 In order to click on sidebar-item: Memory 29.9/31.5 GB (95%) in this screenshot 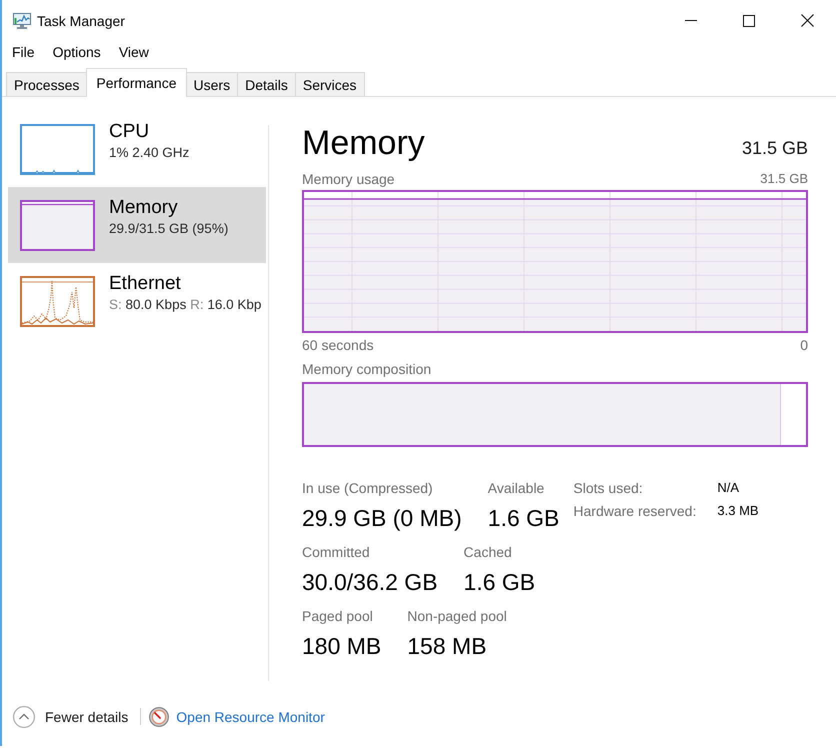, I will do `click(137, 225)`.